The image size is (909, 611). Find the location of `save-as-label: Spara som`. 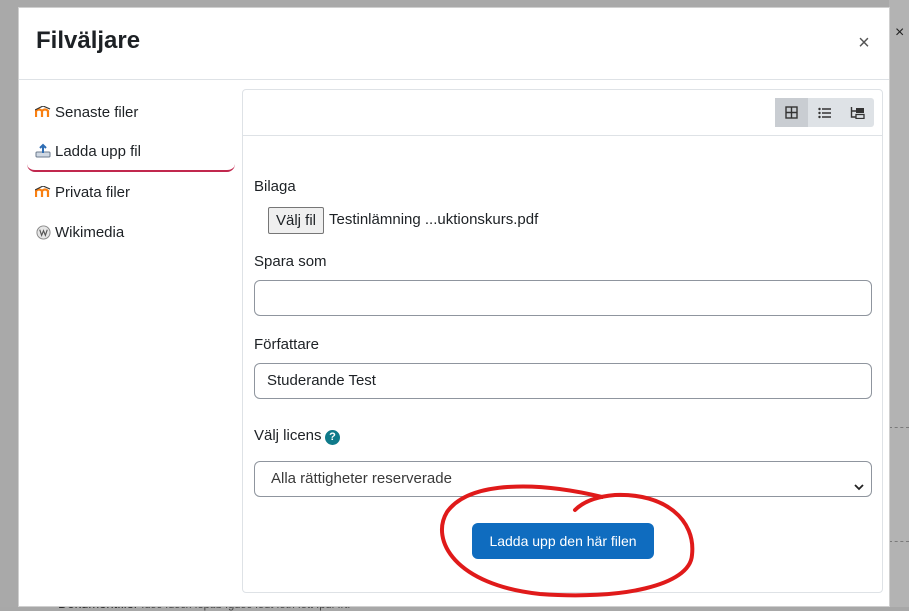

save-as-label: Spara som is located at coordinates (290, 261).